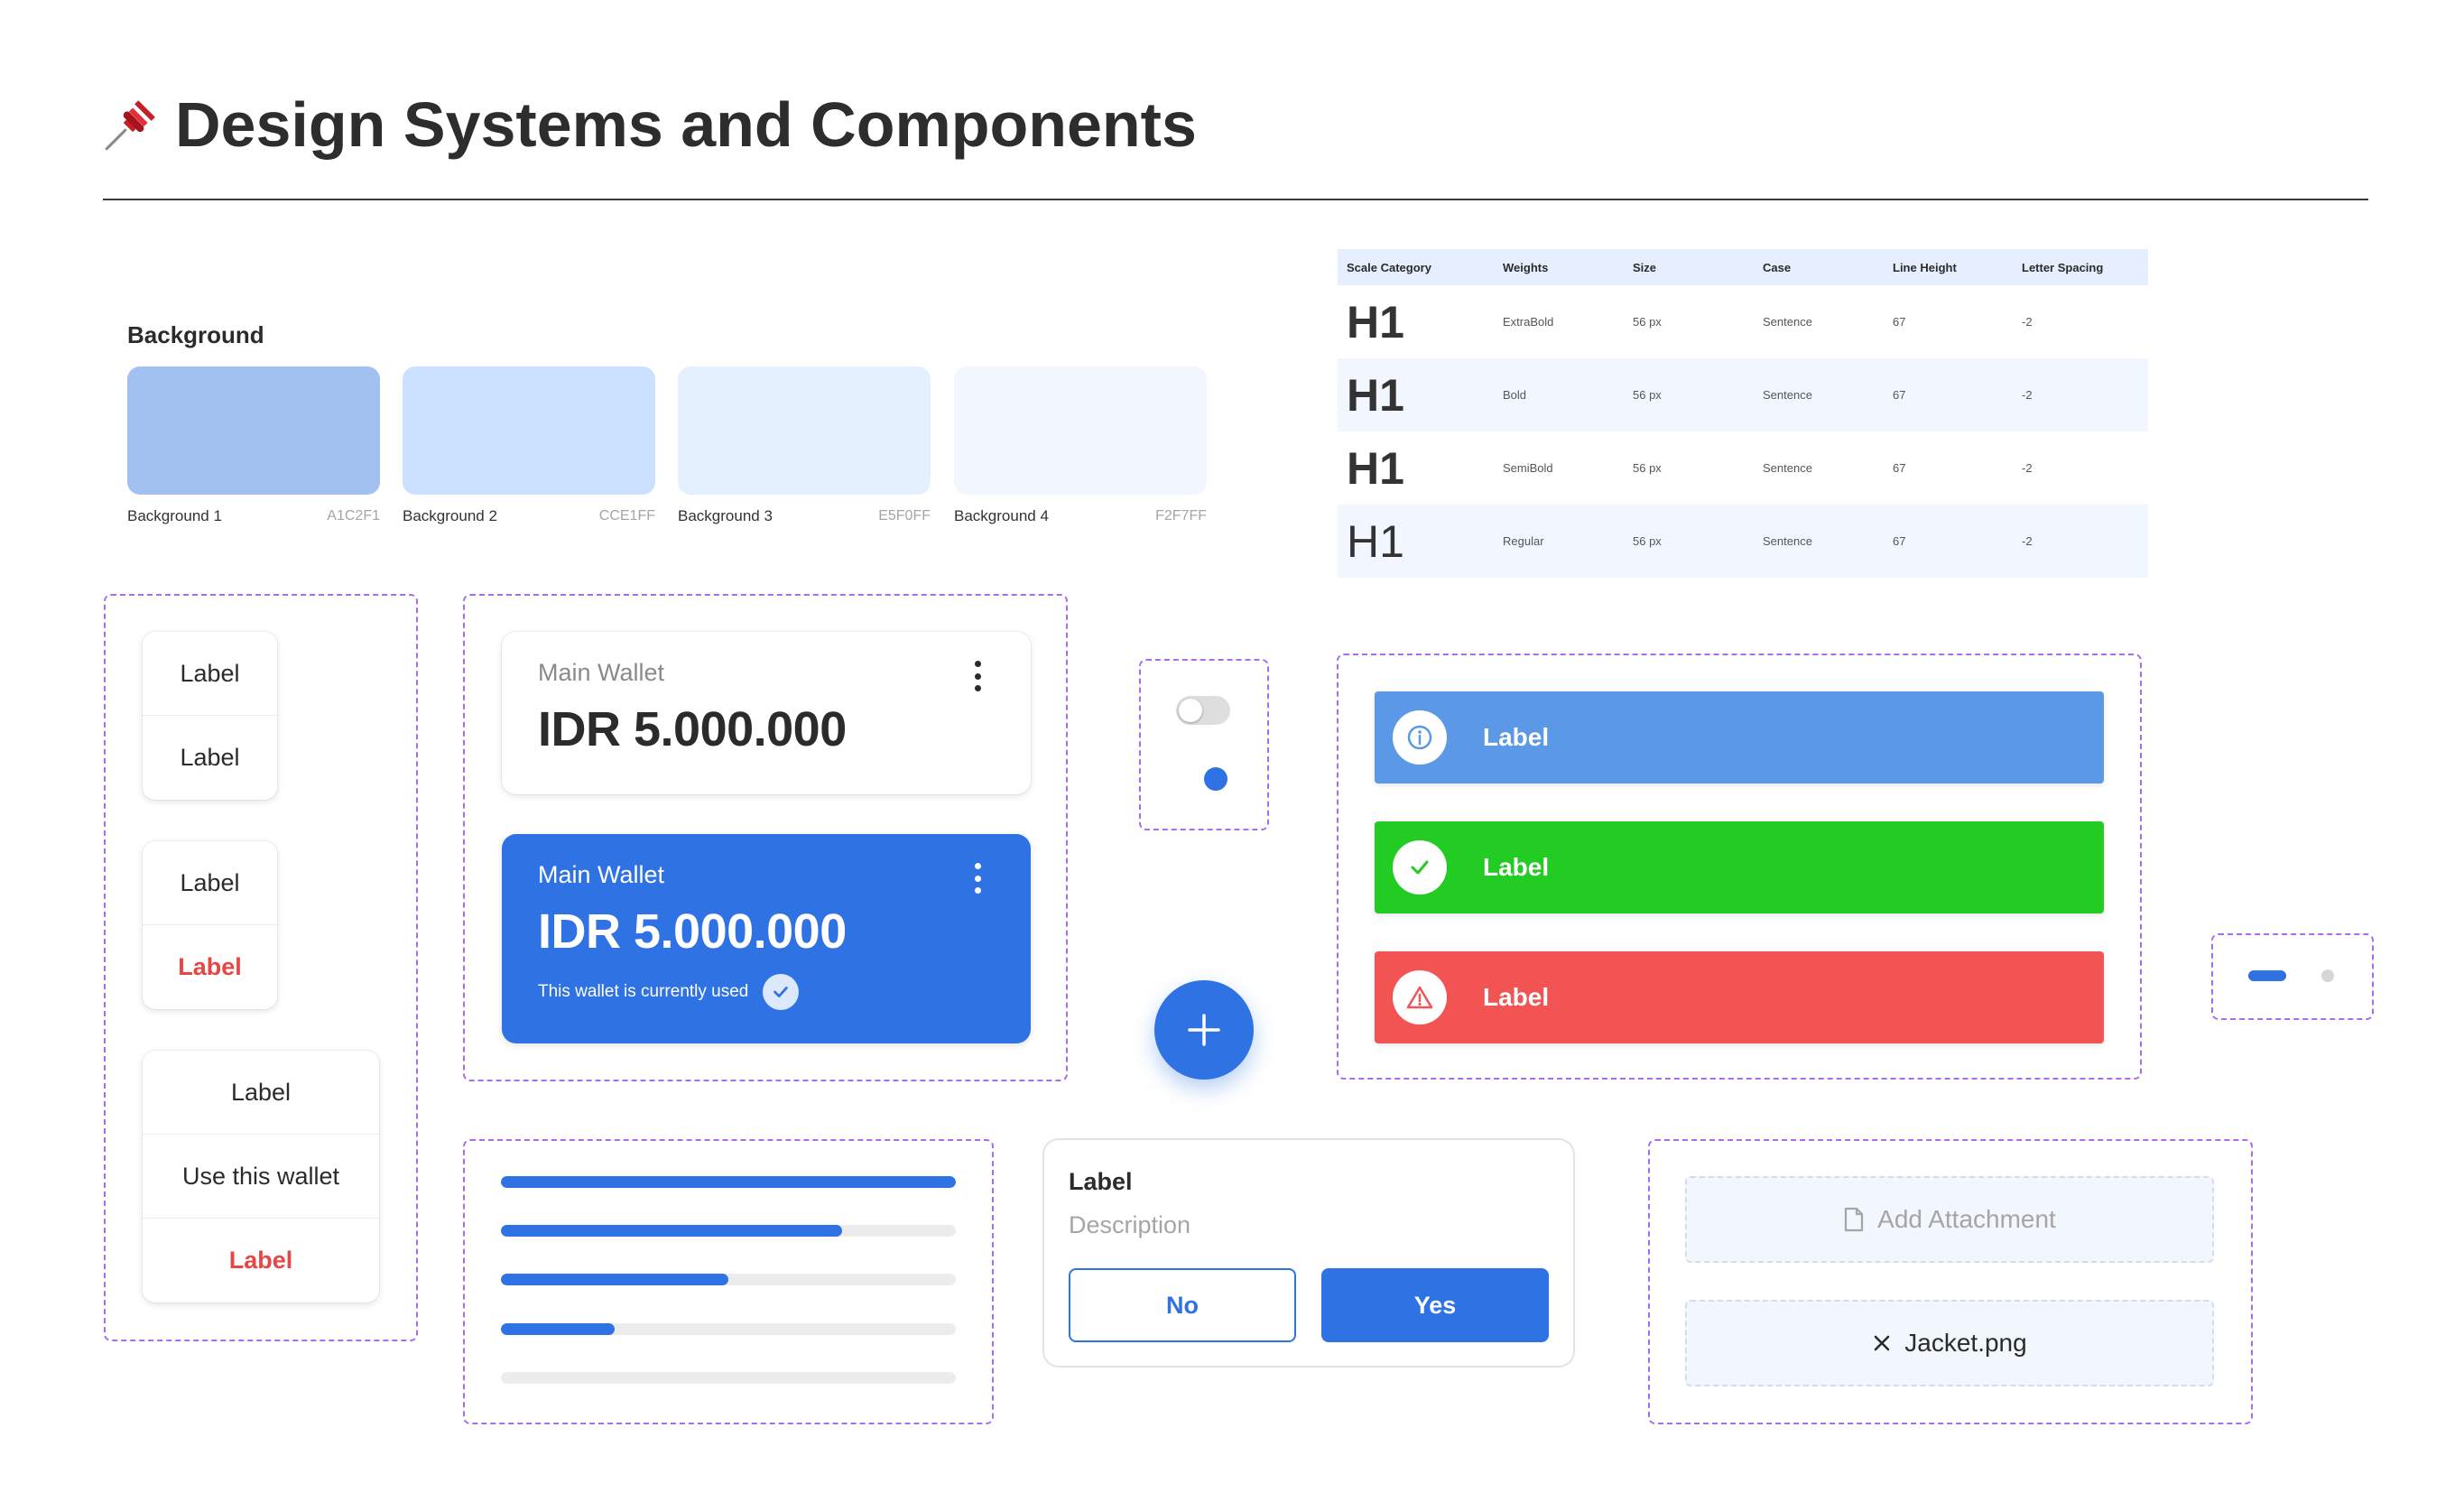  What do you see at coordinates (450, 515) in the screenshot?
I see `swatch-name: Background 2` at bounding box center [450, 515].